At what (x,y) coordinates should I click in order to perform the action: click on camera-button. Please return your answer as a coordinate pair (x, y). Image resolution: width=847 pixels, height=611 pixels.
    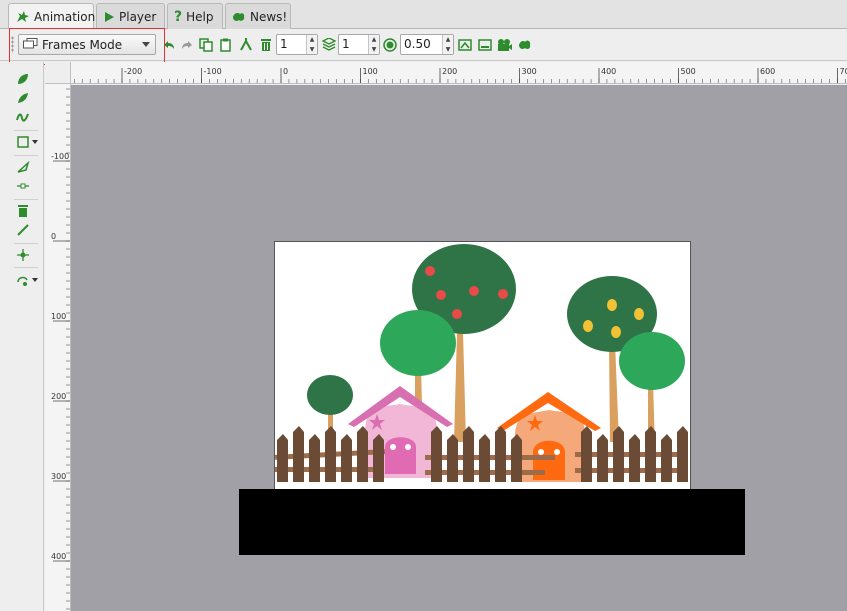
    Looking at the image, I should click on (505, 45).